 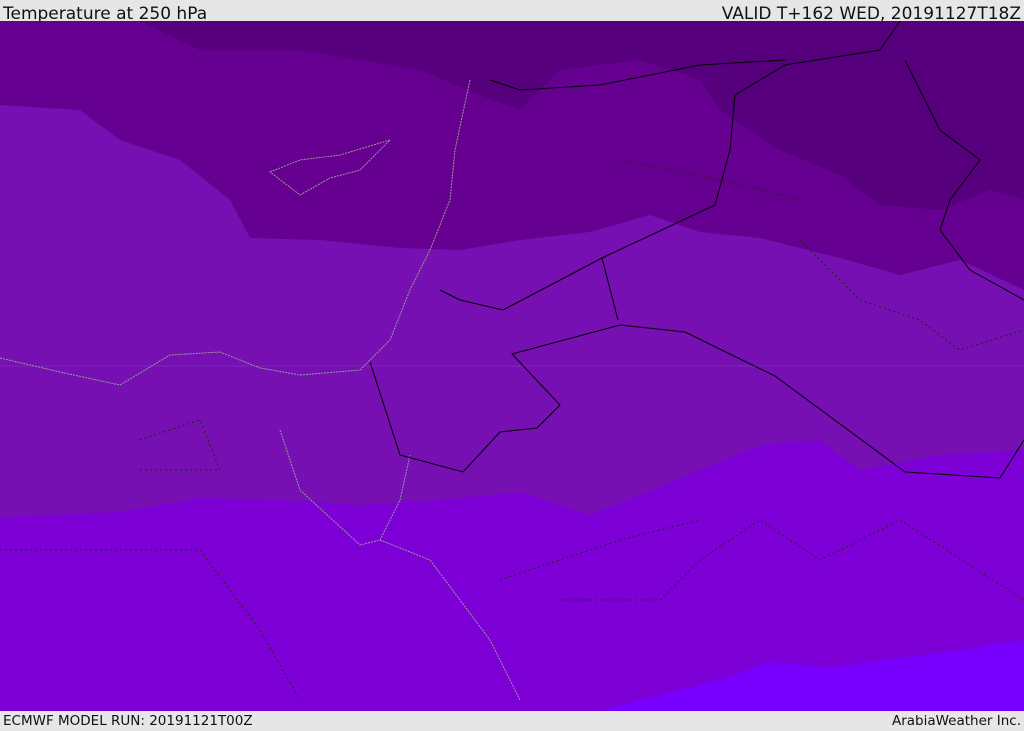 What do you see at coordinates (128, 721) in the screenshot?
I see `model-run: ECMWF MODEL RUN: 20191121T00Z` at bounding box center [128, 721].